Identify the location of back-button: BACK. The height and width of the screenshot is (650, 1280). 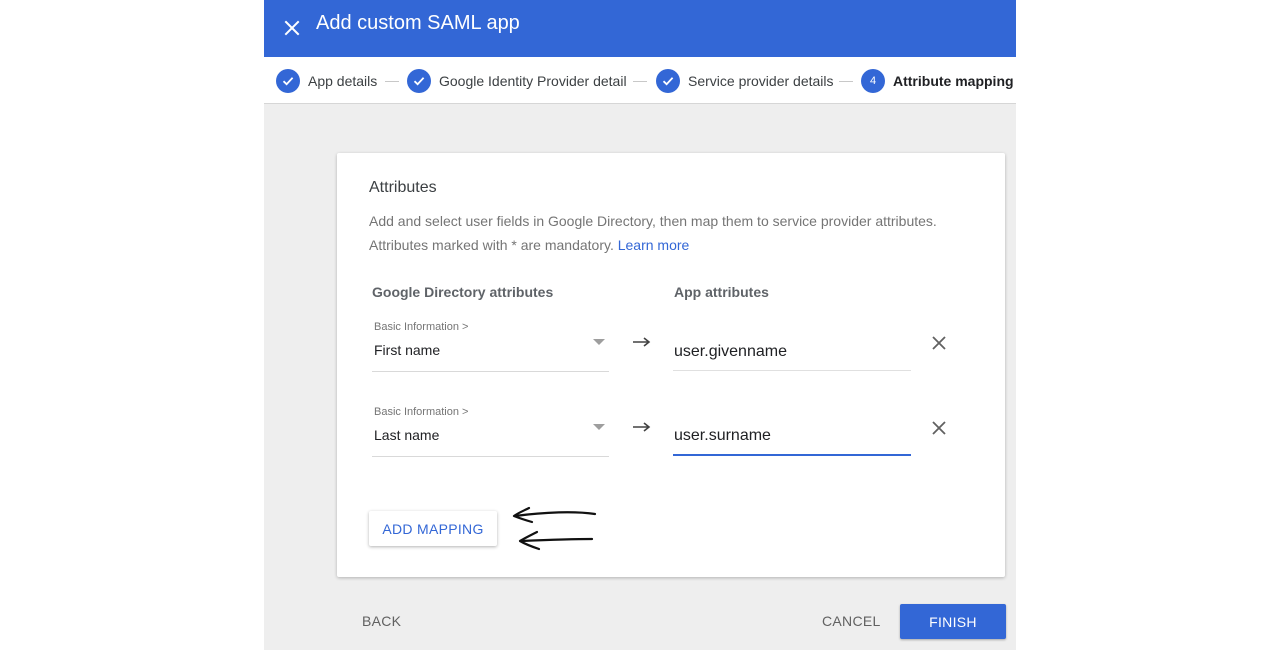
(381, 621).